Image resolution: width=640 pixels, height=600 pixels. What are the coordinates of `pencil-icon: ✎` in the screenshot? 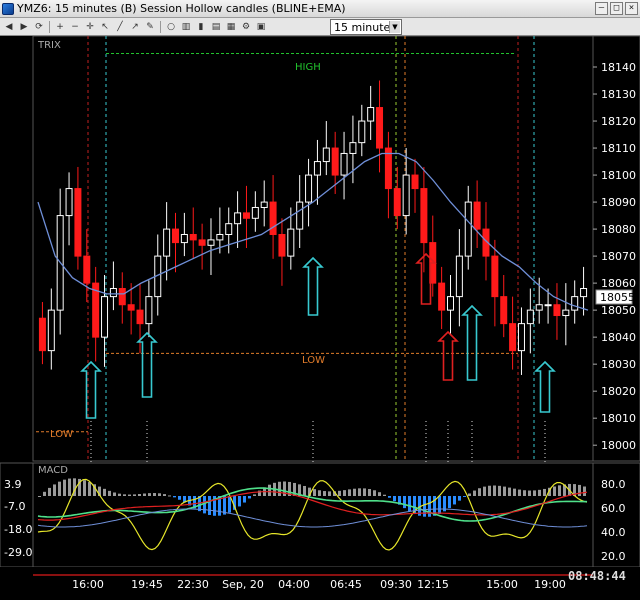 It's located at (150, 27).